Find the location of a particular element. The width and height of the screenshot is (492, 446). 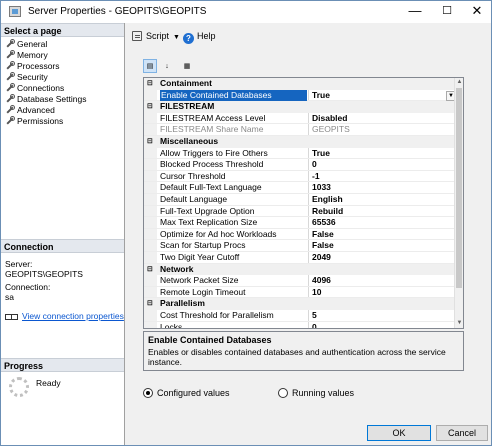

page-item-advanced: Advanced is located at coordinates (30, 110).